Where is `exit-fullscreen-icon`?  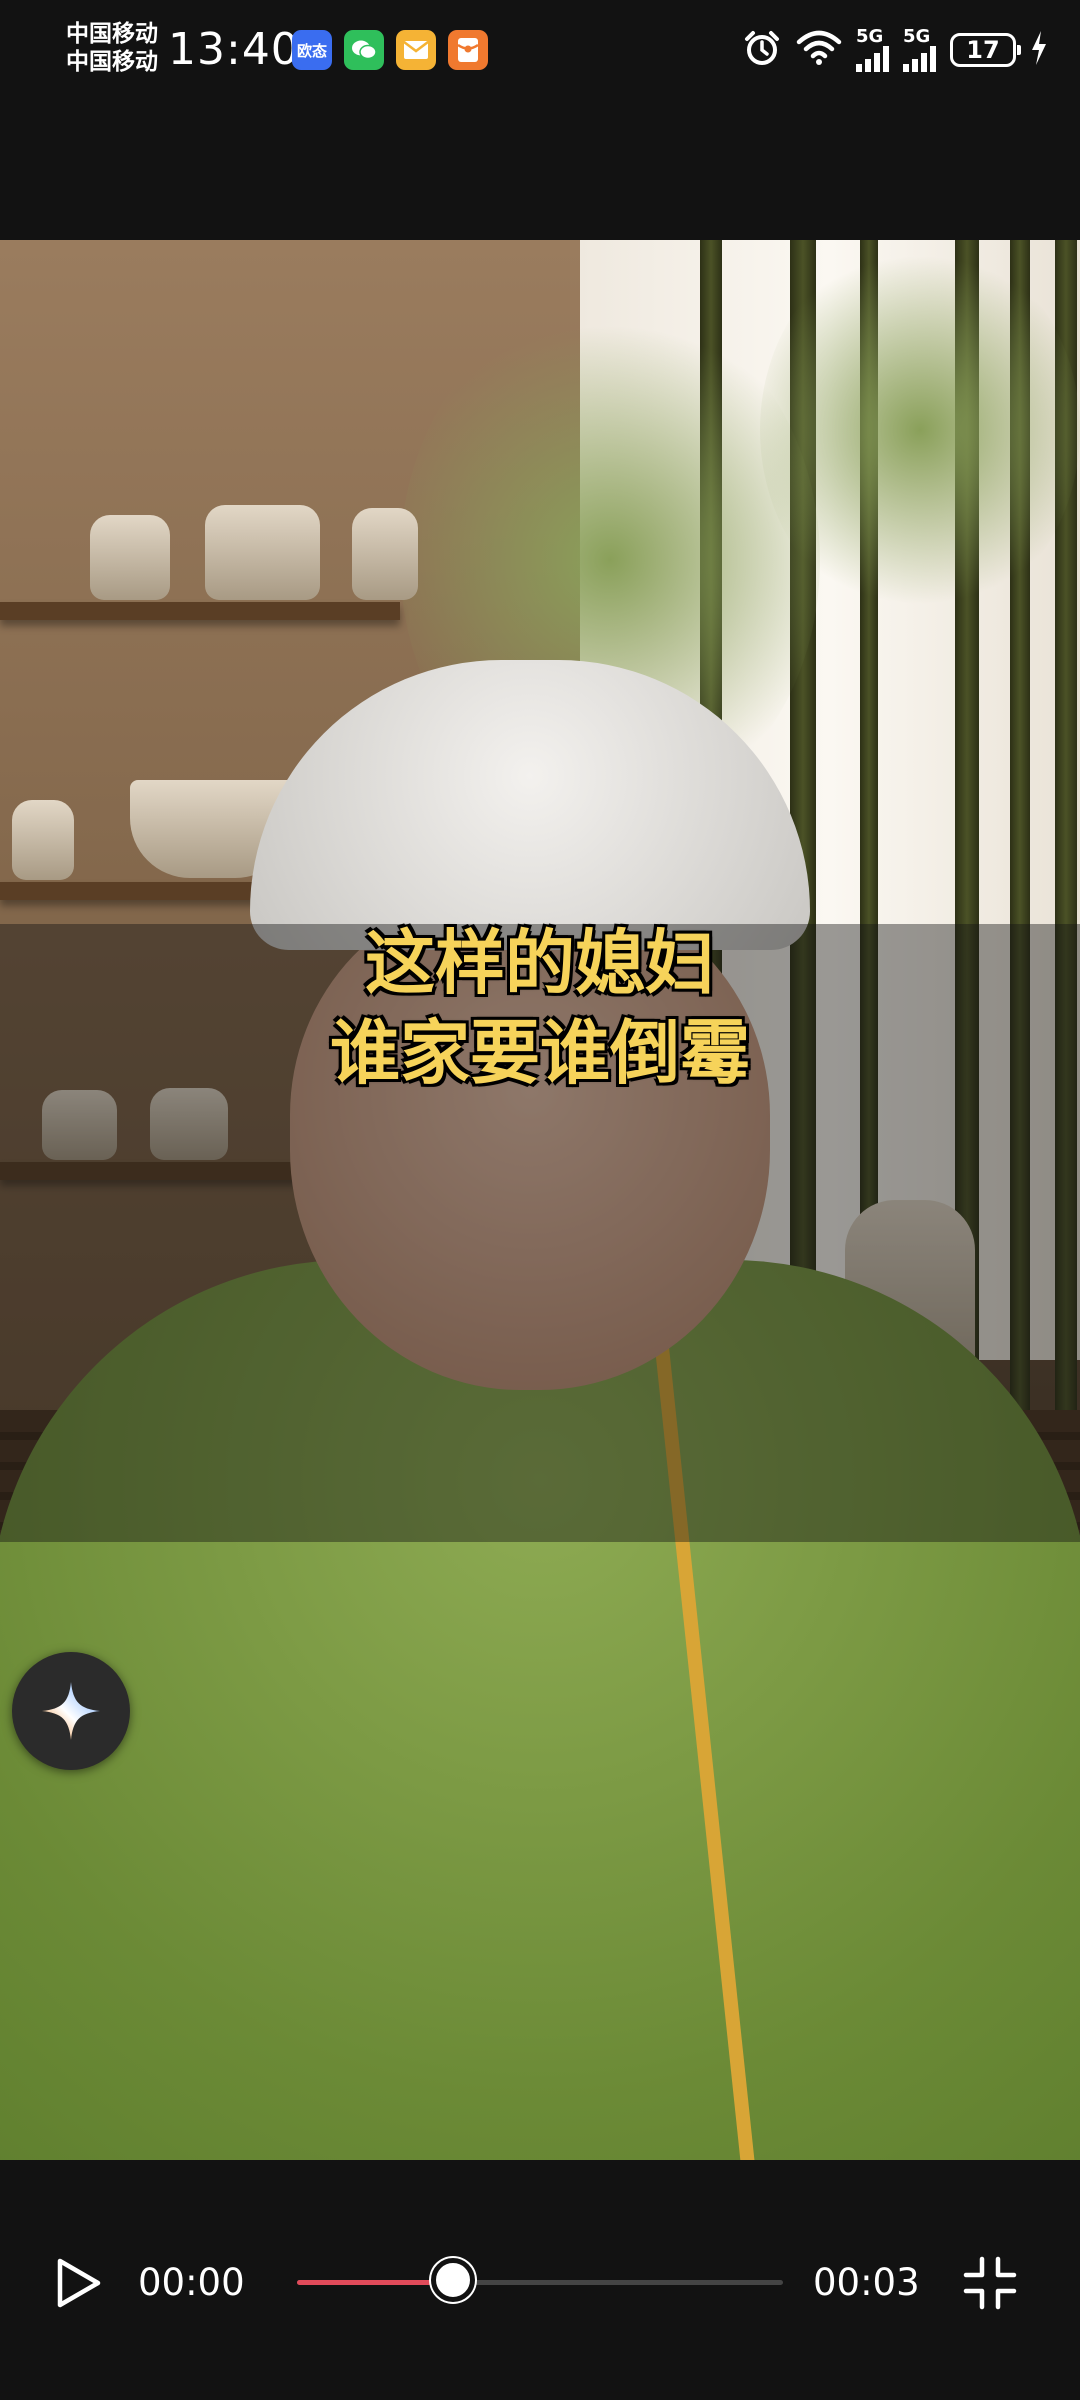
exit-fullscreen-icon is located at coordinates (990, 2283).